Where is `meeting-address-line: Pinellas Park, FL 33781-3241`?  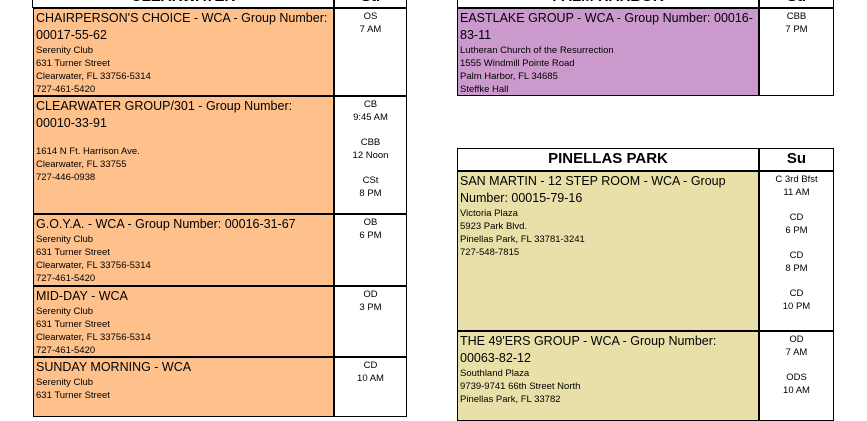 meeting-address-line: Pinellas Park, FL 33781-3241 is located at coordinates (522, 239).